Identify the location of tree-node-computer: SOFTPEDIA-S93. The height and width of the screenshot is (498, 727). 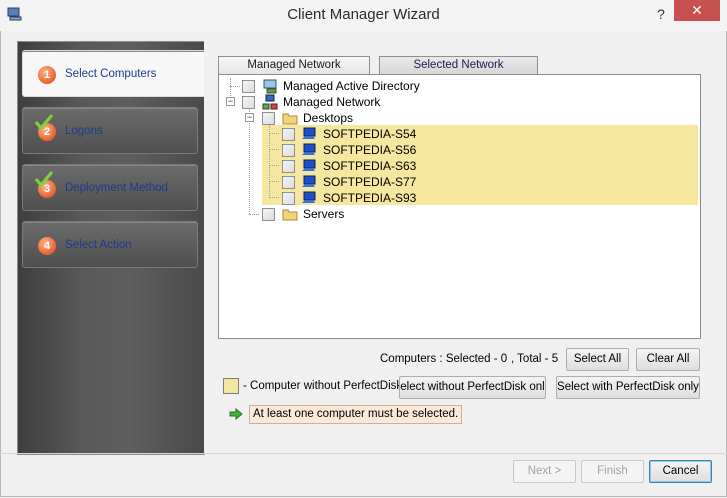
(412, 198).